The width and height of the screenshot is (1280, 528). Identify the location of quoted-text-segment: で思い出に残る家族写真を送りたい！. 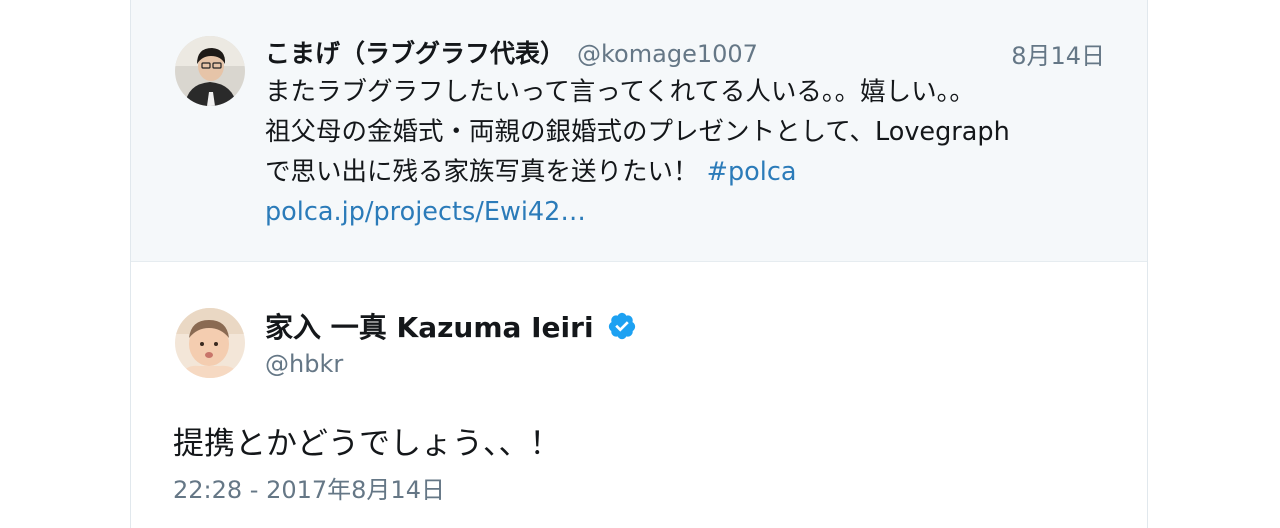
(486, 172).